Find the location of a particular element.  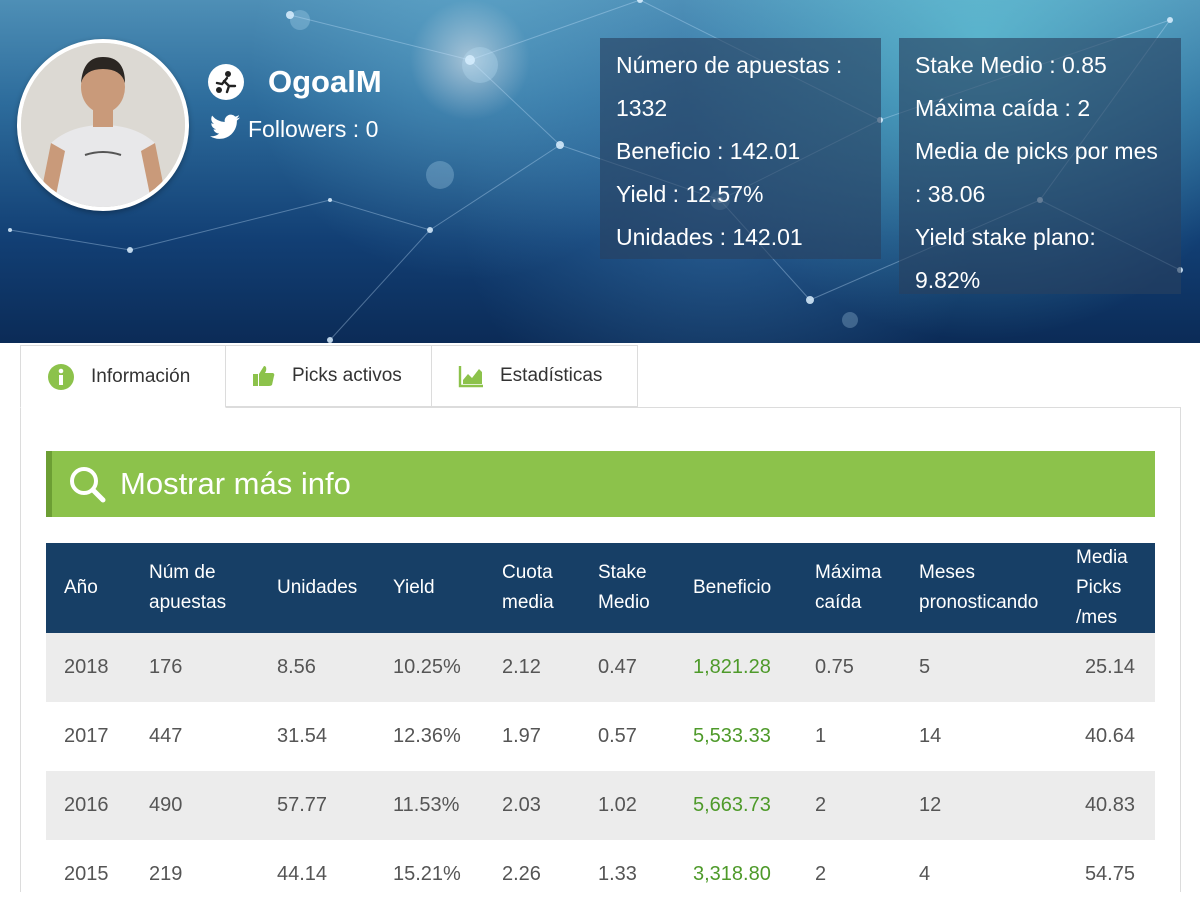

cell-yield: 12.36% is located at coordinates (447, 736).